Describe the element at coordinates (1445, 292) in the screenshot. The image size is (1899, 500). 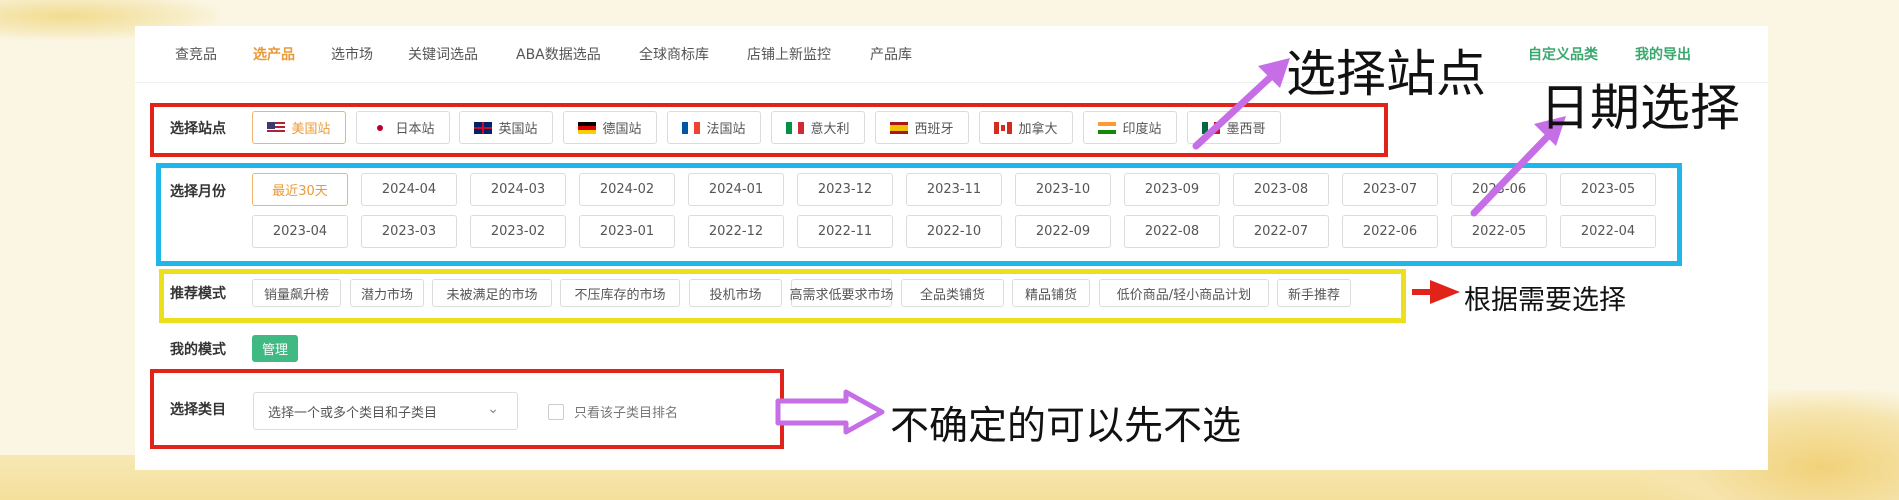
I see `mode-arrow-head` at that location.